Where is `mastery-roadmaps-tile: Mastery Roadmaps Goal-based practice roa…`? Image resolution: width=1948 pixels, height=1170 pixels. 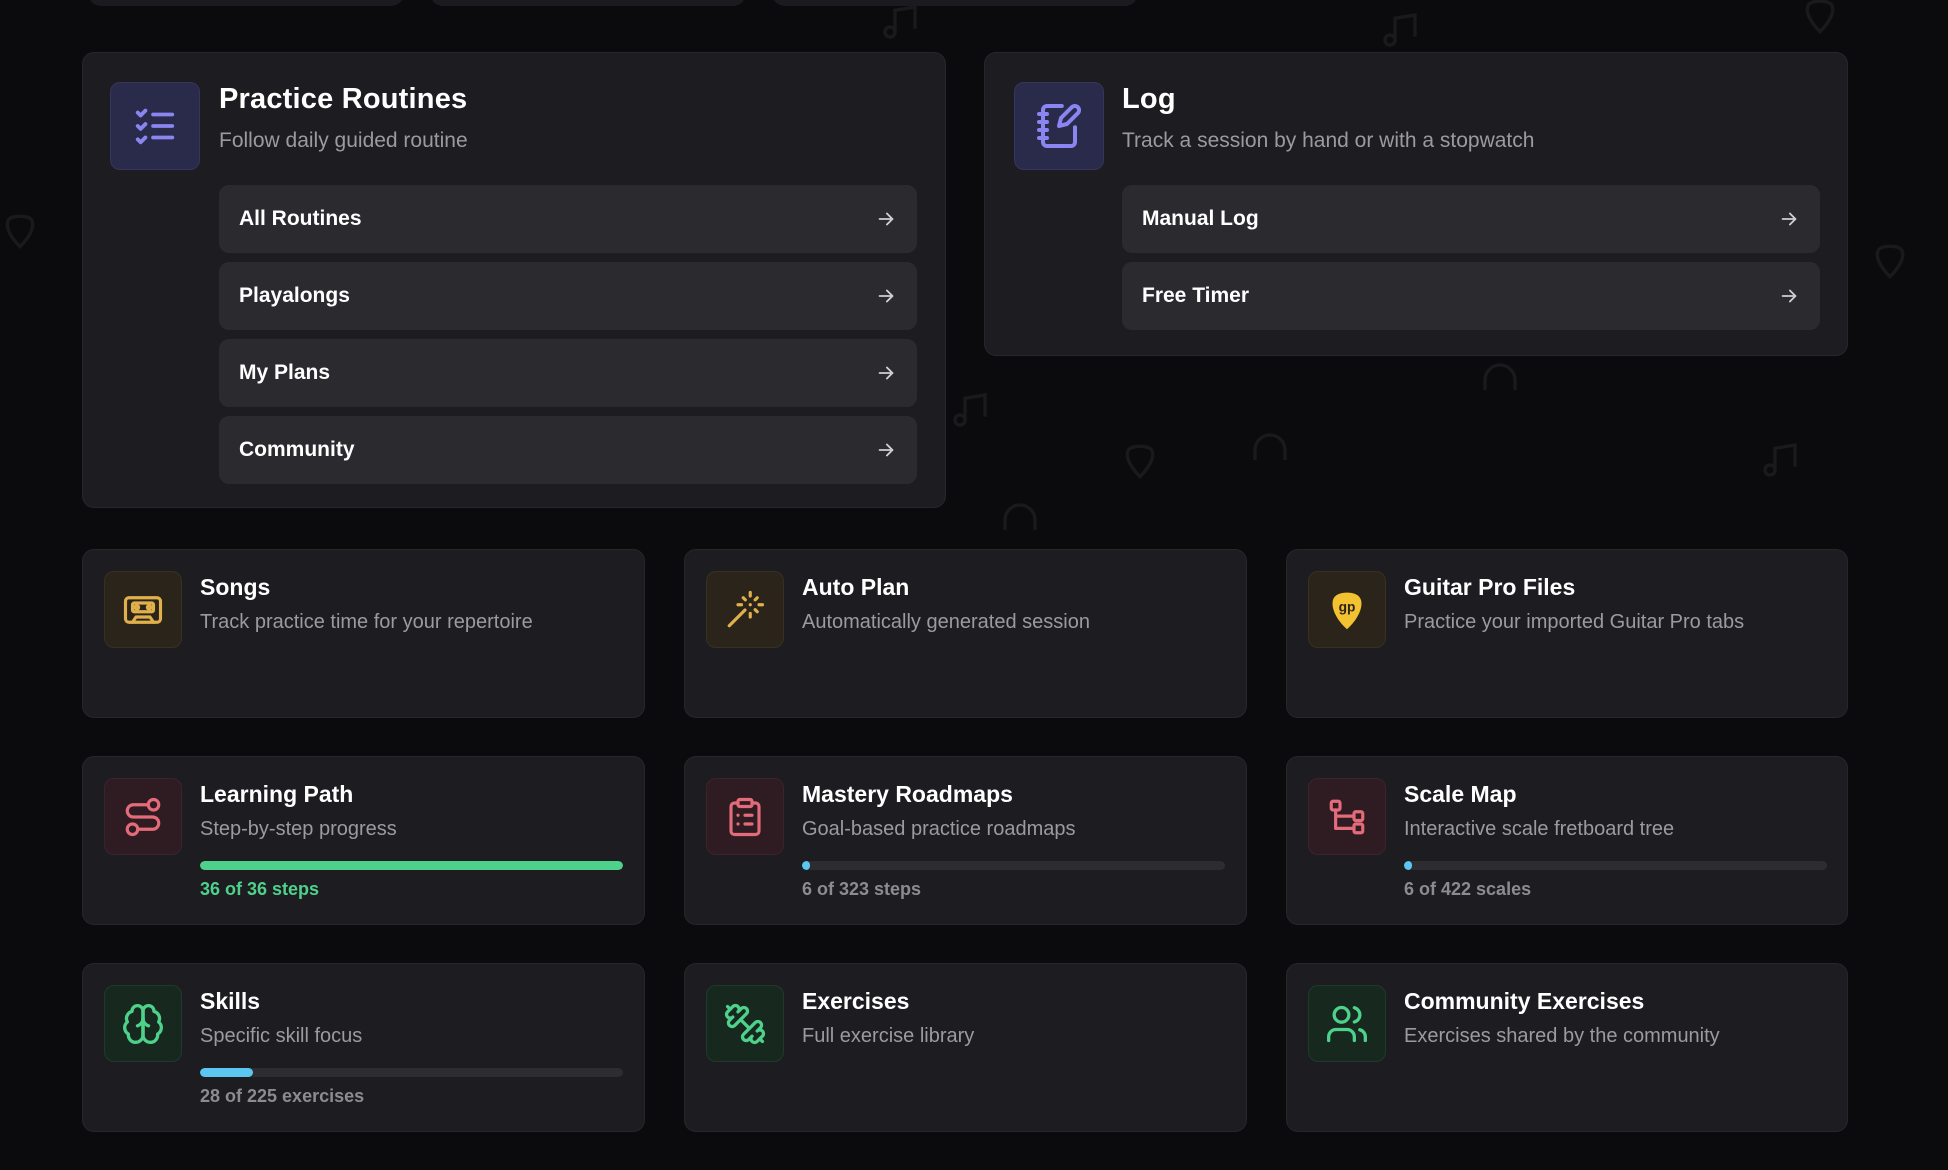
mastery-roadmaps-tile: Mastery Roadmaps Goal-based practice roa… is located at coordinates (965, 840).